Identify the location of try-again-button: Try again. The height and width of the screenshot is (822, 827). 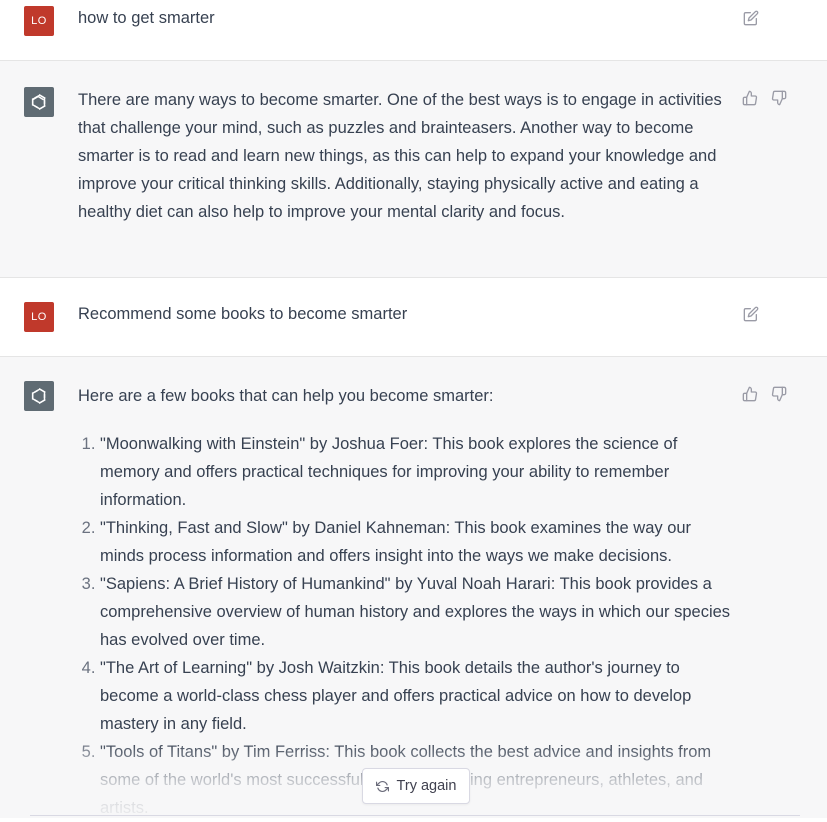
(416, 786).